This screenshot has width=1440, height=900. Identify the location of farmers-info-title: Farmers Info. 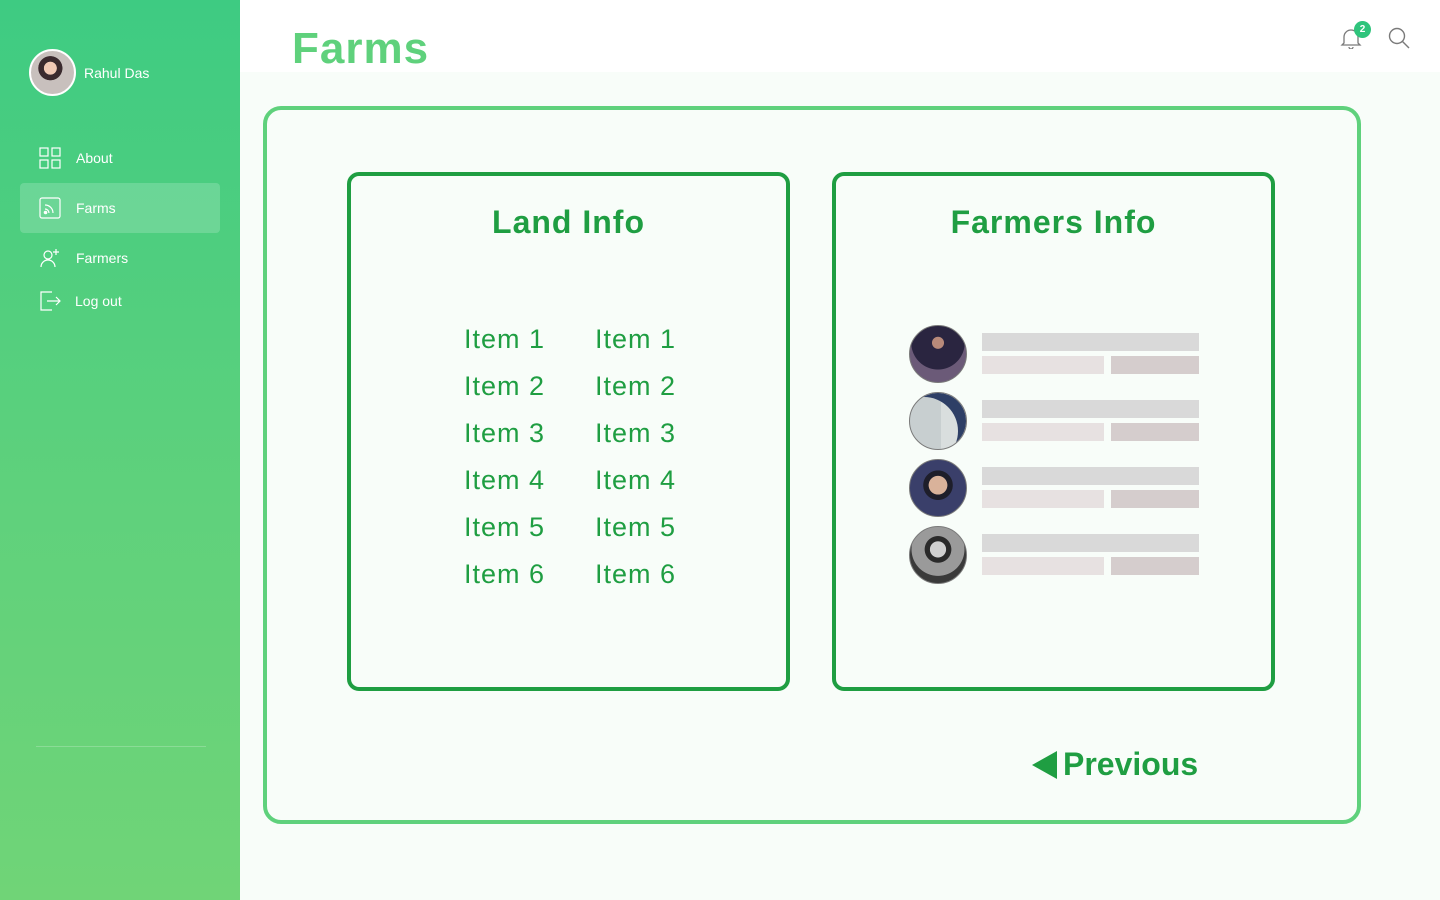
(1053, 222).